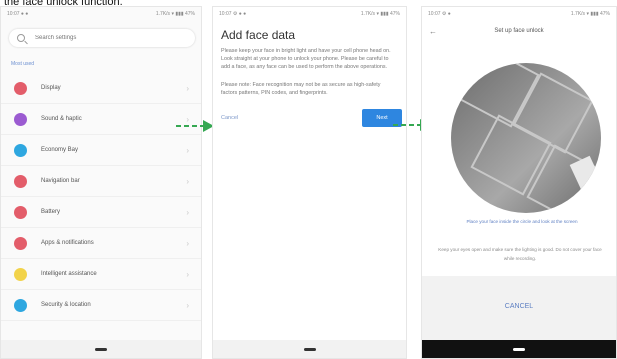 This screenshot has width=617, height=359. What do you see at coordinates (229, 118) in the screenshot?
I see `cancel-button: Cancel` at bounding box center [229, 118].